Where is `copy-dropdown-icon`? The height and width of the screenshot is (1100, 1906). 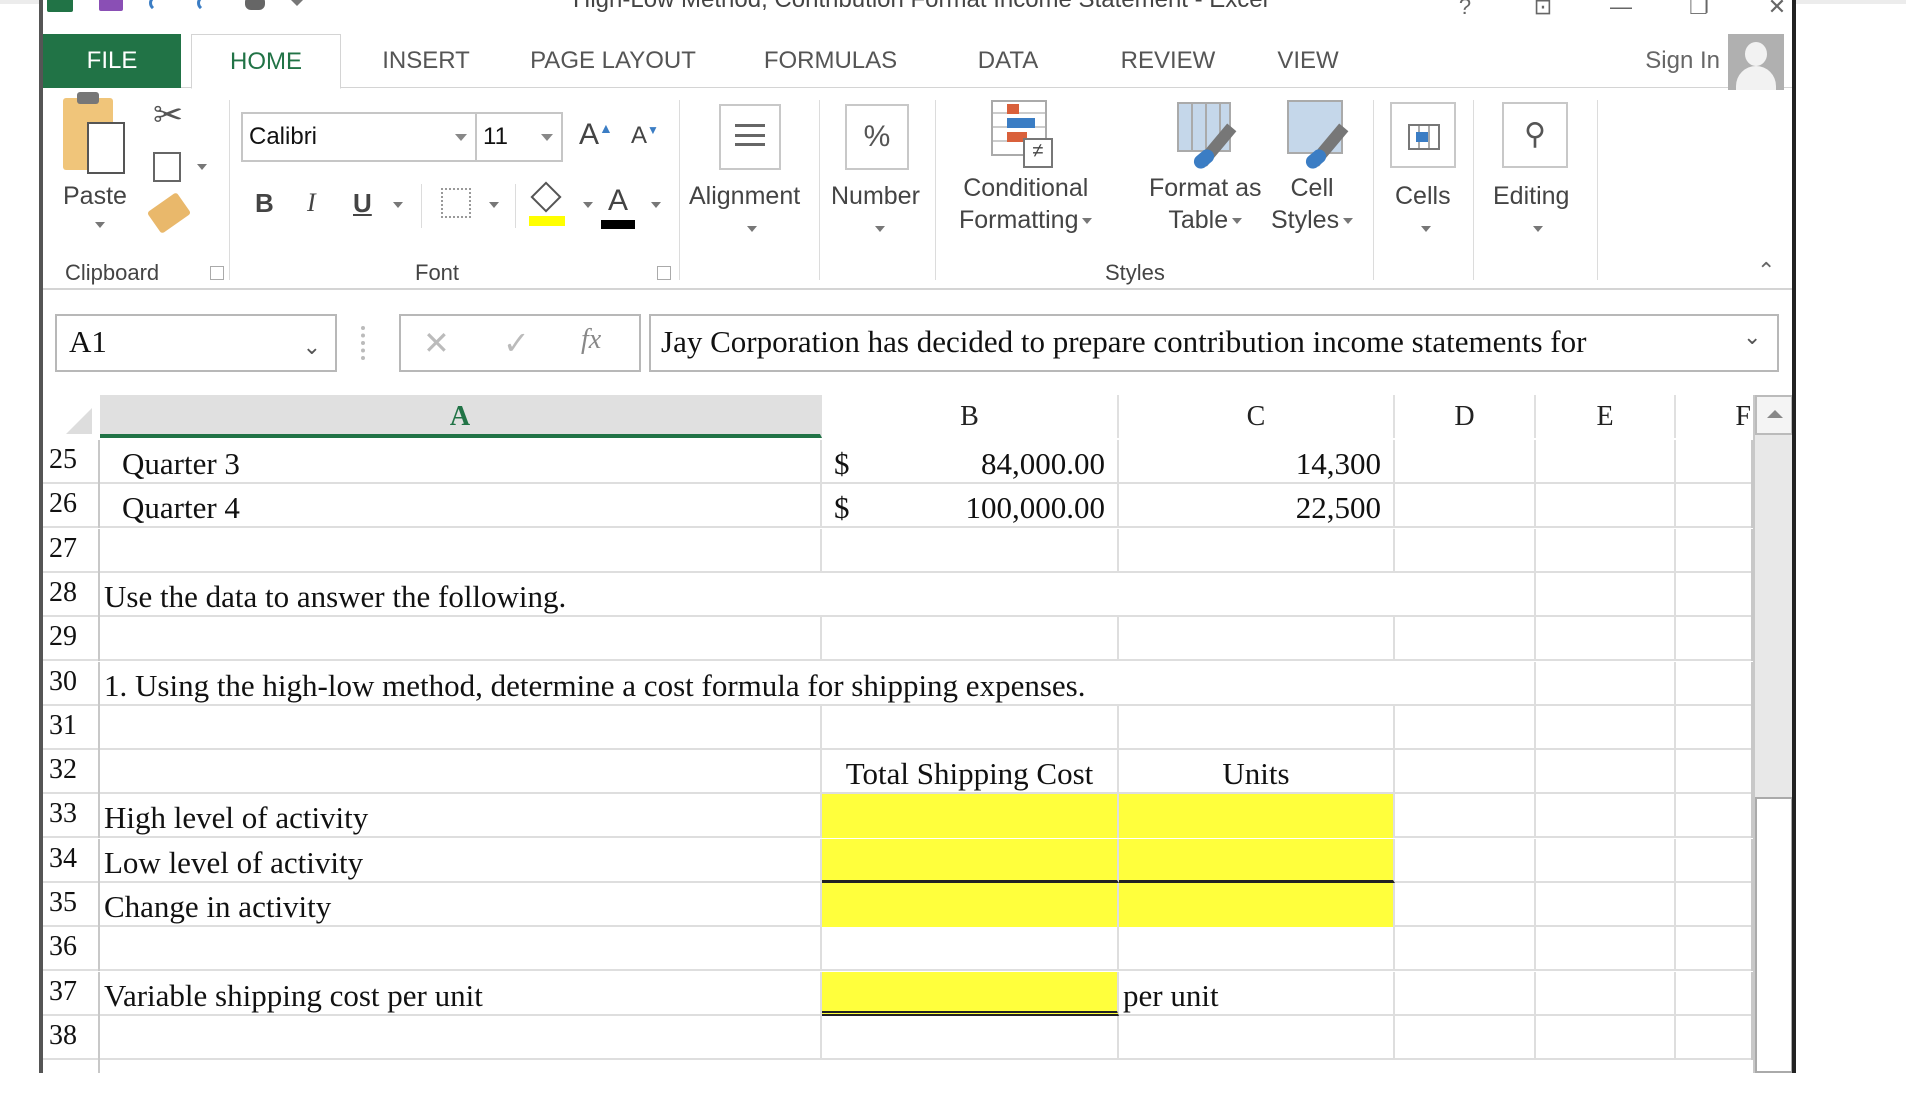 copy-dropdown-icon is located at coordinates (202, 167).